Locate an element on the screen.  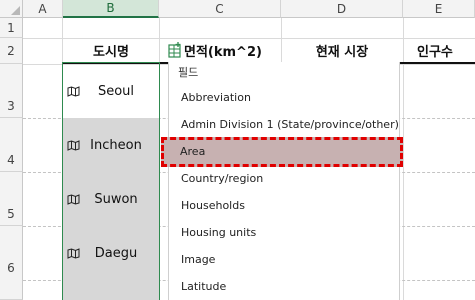
header-label: 도시명 is located at coordinates (111, 52).